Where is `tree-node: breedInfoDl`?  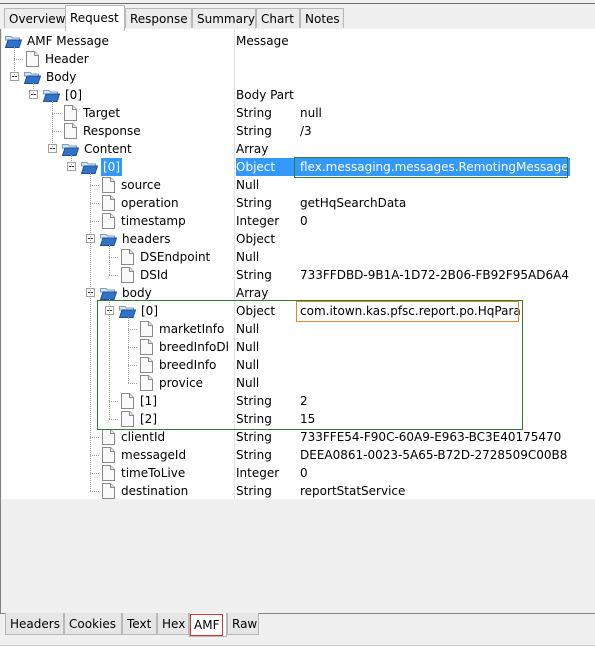 tree-node: breedInfoDl is located at coordinates (184, 347).